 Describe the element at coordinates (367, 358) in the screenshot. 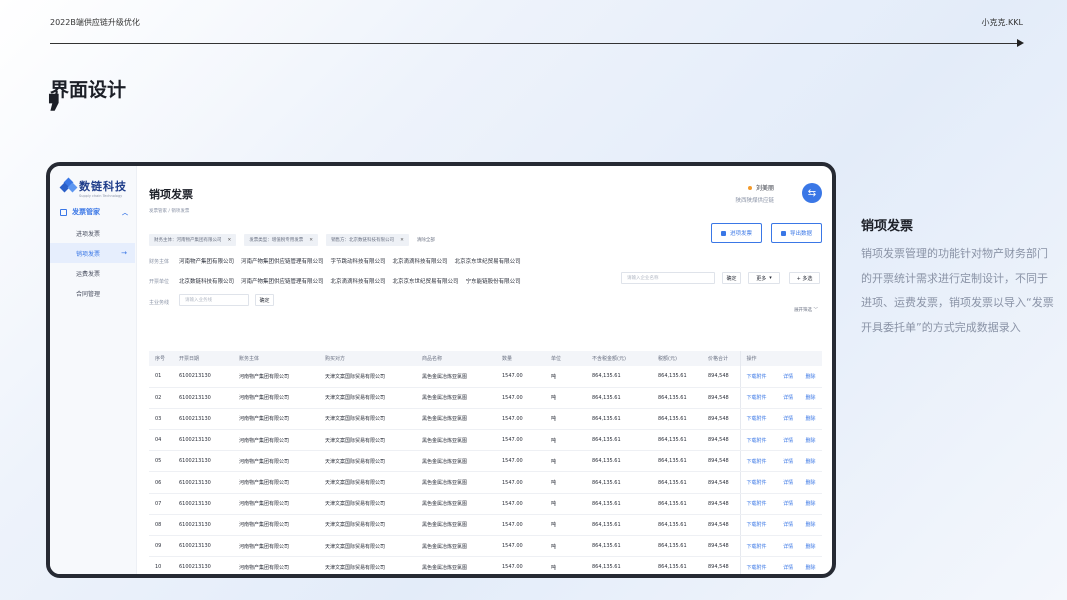

I see `column-header: 购买对方` at that location.